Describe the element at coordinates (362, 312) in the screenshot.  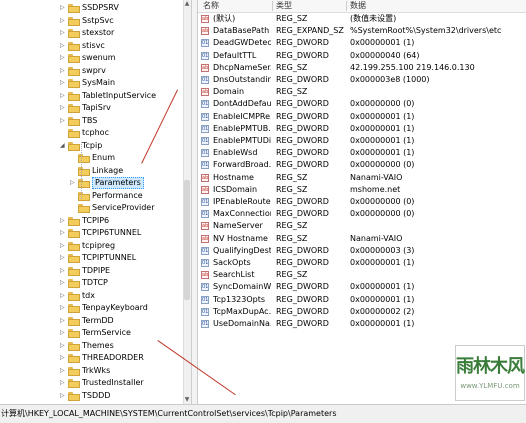
I see `value-row: 01 TcpMaxDupAc... REG_DWORD 0x00000002 (2)` at that location.